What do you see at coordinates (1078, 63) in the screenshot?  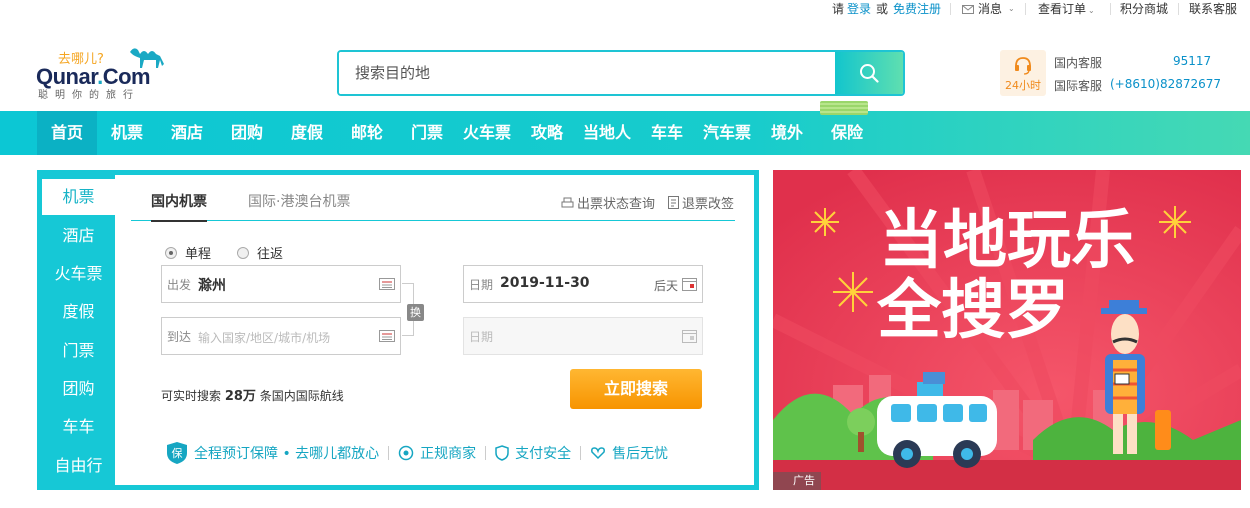 I see `domestic-service-label: 国内客服` at bounding box center [1078, 63].